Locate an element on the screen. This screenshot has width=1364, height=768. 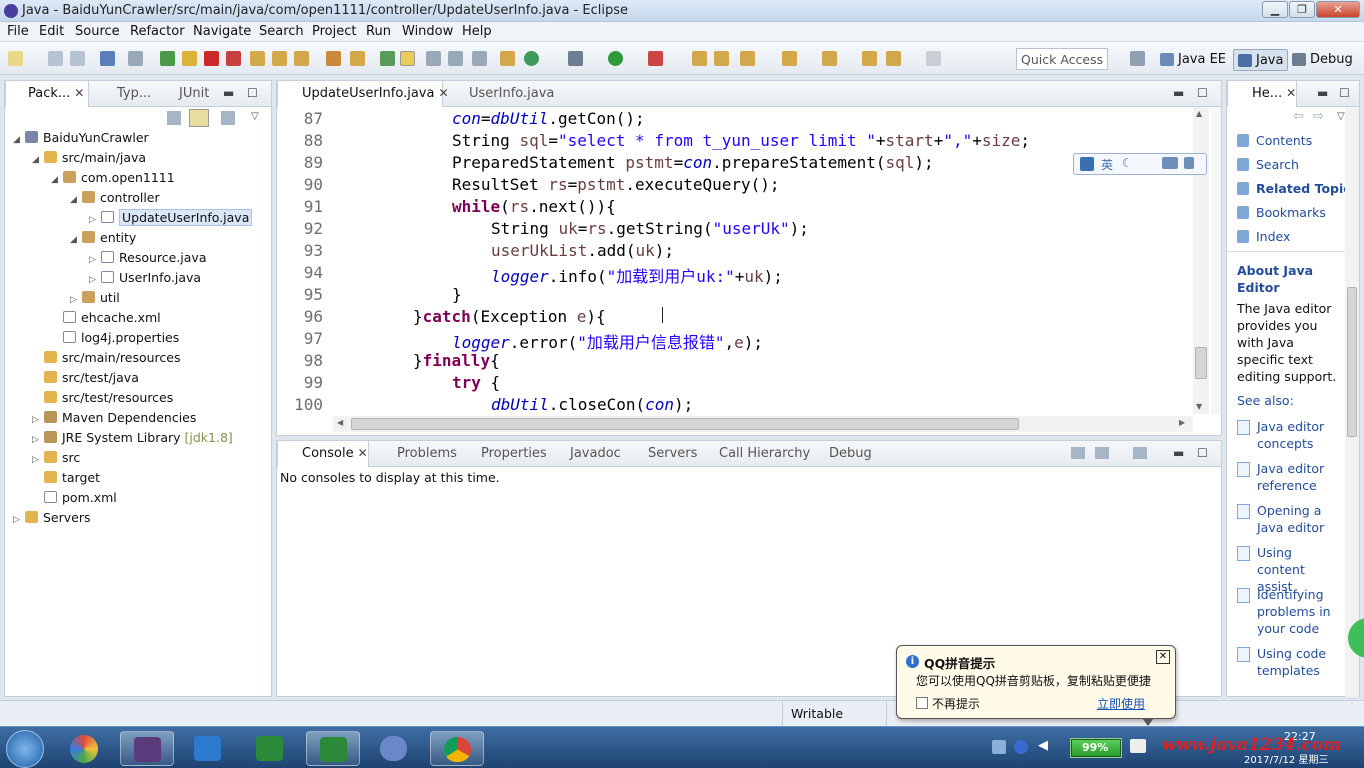
code-line: logger.error("加载用户信息报错",e); is located at coordinates (607, 341).